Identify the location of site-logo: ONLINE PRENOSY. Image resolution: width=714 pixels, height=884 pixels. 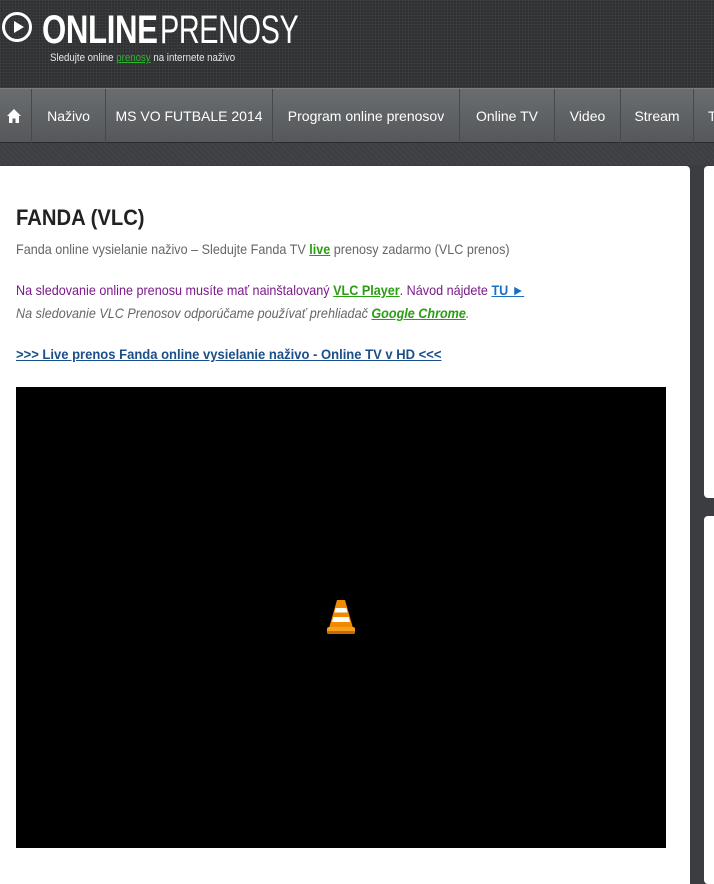
(170, 30).